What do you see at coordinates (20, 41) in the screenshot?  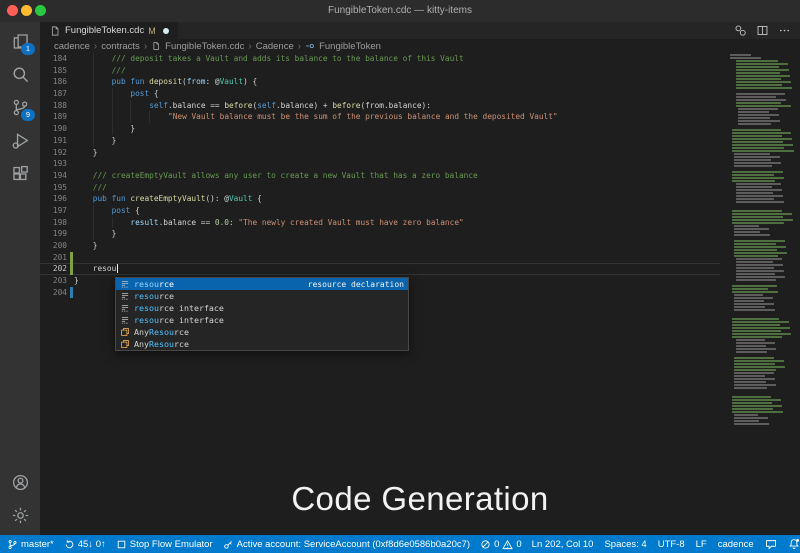 I see `explorer-icon: 1` at bounding box center [20, 41].